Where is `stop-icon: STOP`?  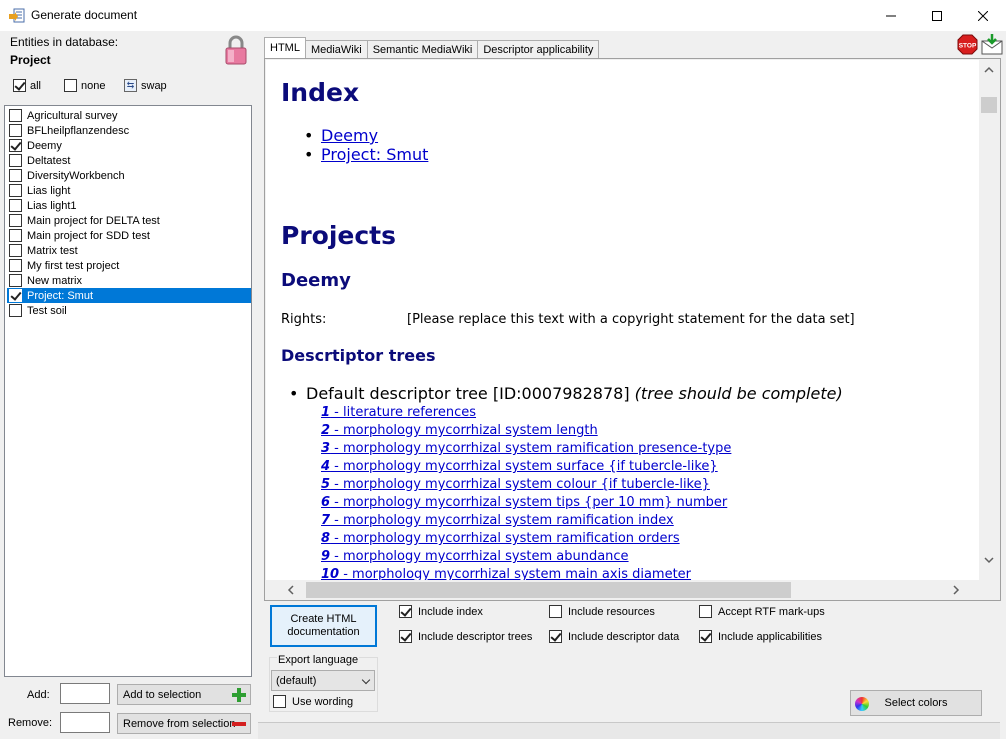
stop-icon: STOP is located at coordinates (967, 44).